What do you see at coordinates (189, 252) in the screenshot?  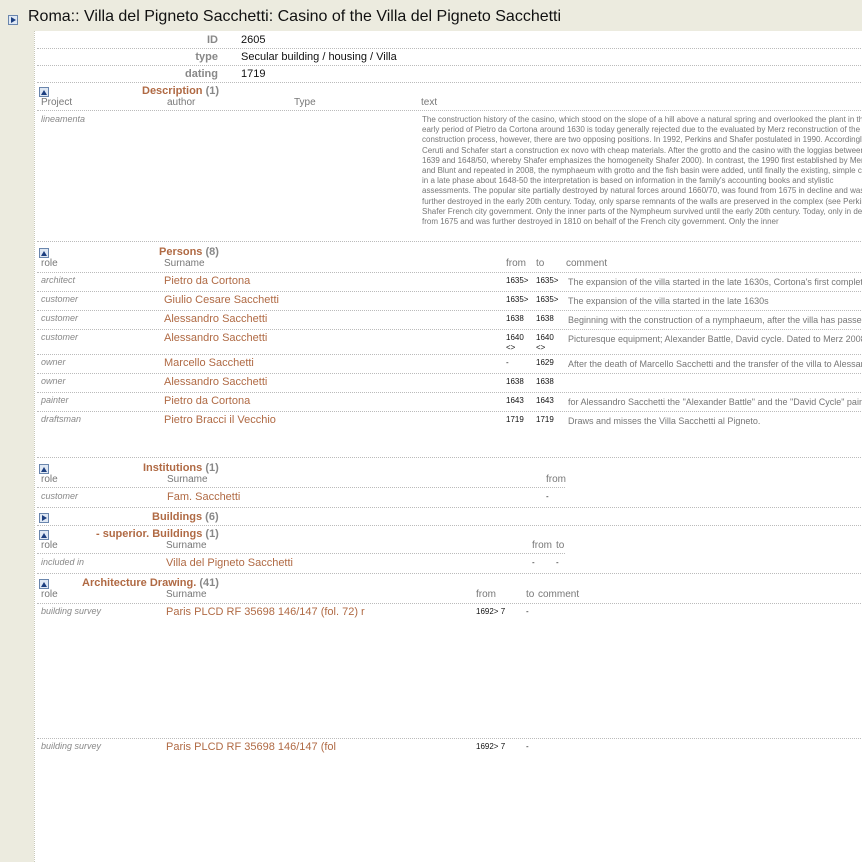 I see `persons-section-title: Persons (8)` at bounding box center [189, 252].